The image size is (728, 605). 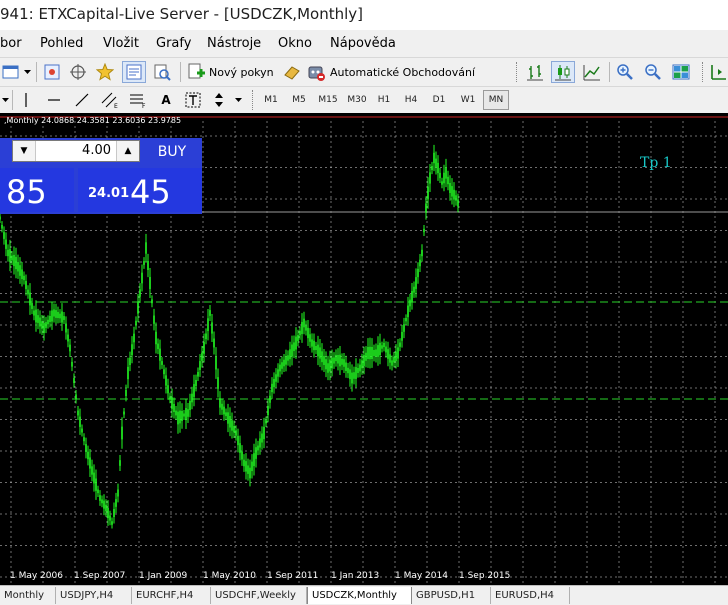 I want to click on standard-toolbar: Nový pokyn Automatické Obchodování, so click(x=364, y=72).